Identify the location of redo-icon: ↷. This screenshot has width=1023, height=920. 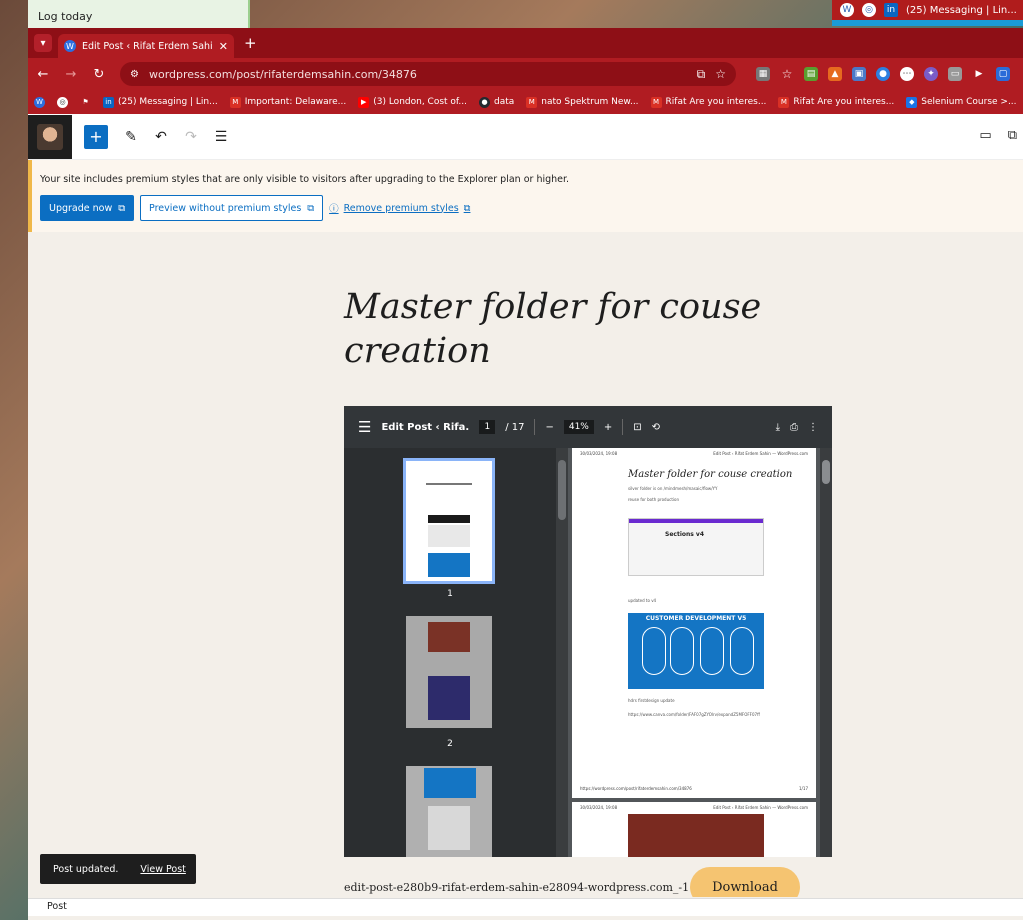
(191, 137).